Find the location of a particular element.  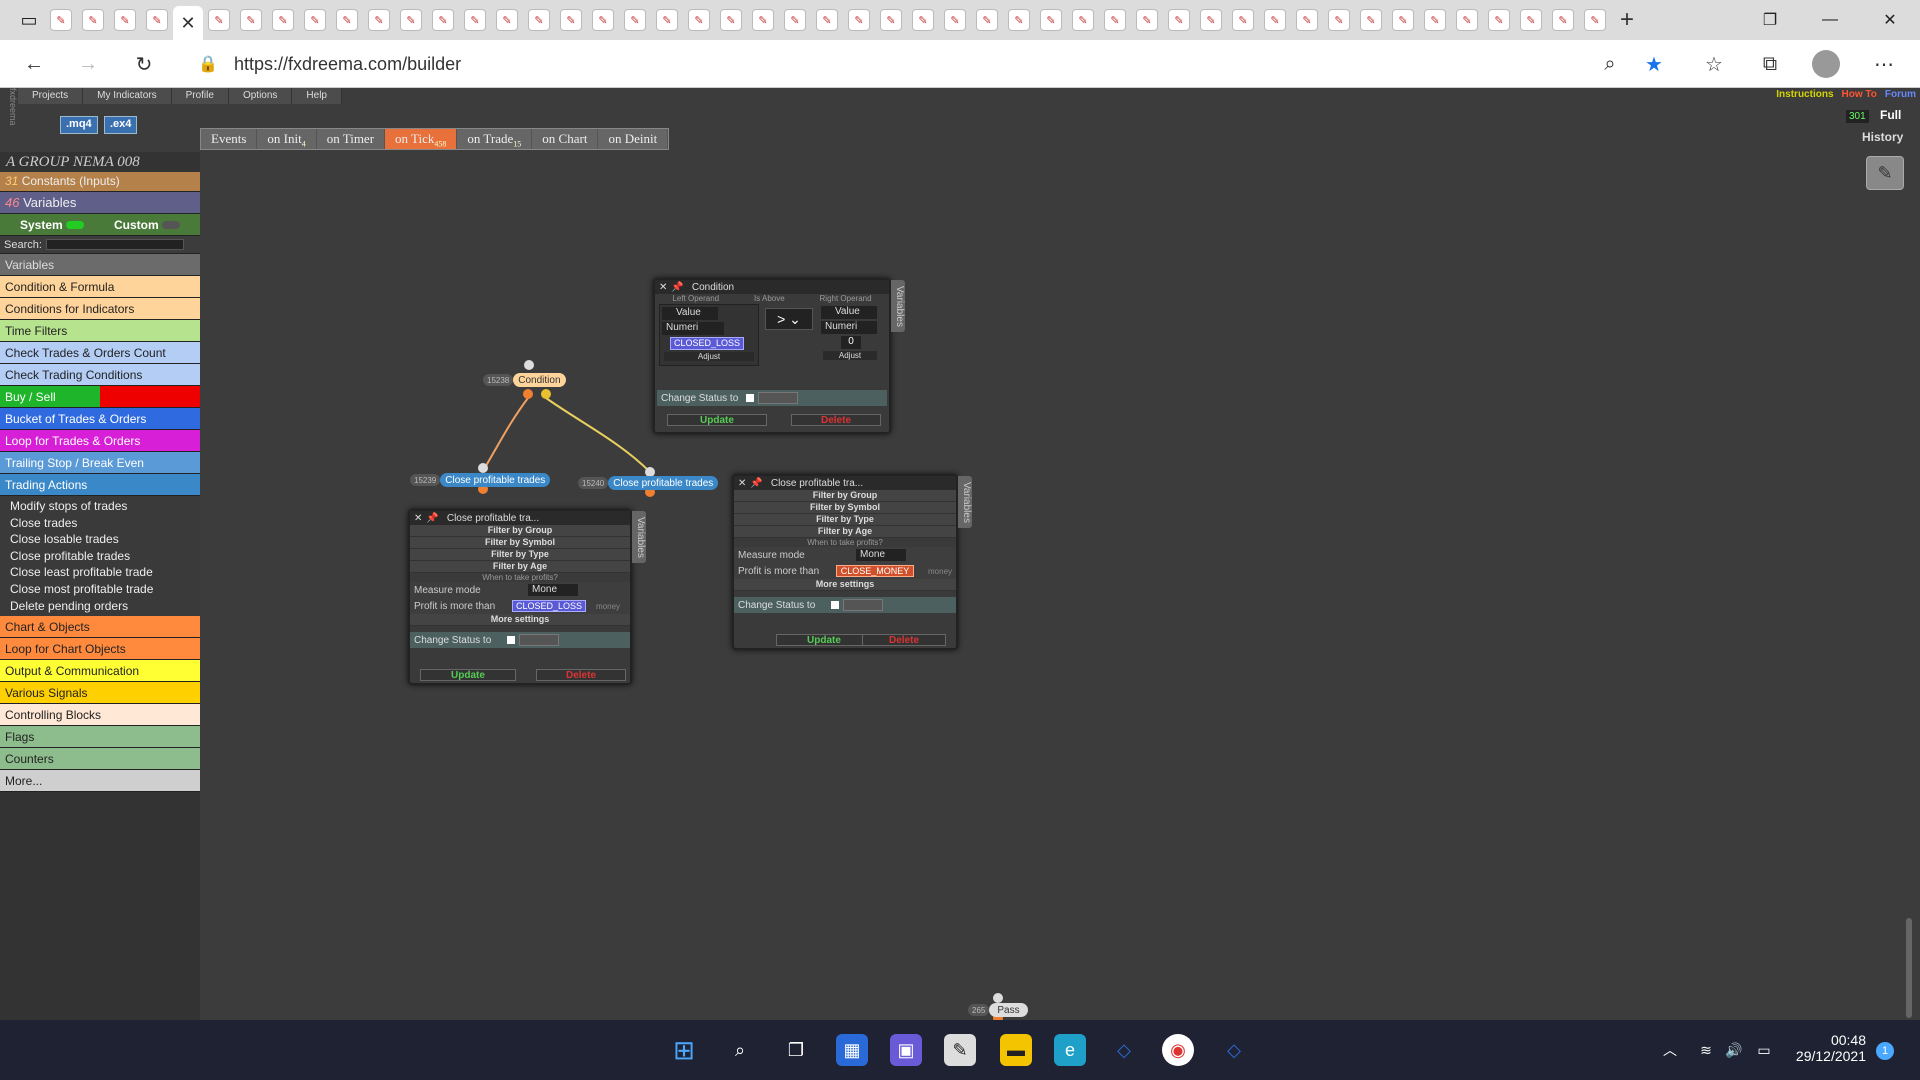

trading-action-item: Delete pending orders is located at coordinates (100, 606).